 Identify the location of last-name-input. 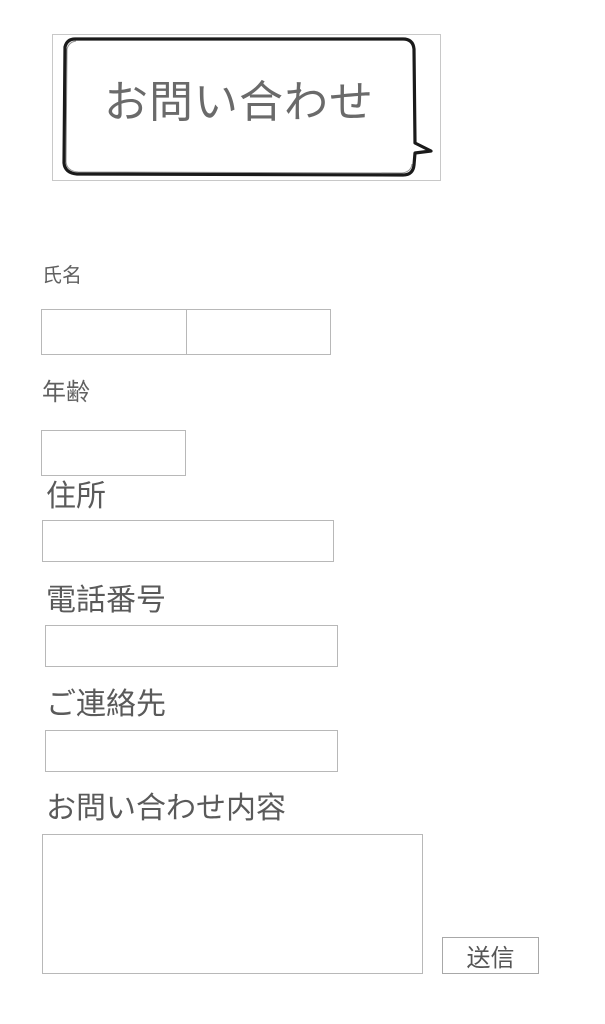
(114, 332).